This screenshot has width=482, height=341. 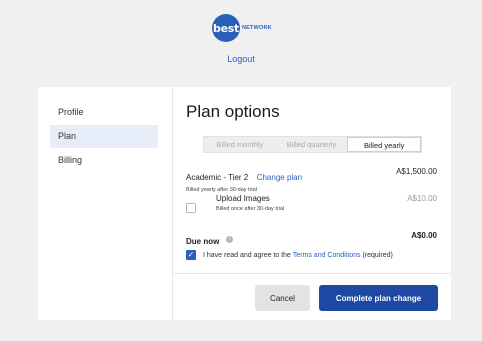 What do you see at coordinates (422, 198) in the screenshot?
I see `addon-price: A$10.00` at bounding box center [422, 198].